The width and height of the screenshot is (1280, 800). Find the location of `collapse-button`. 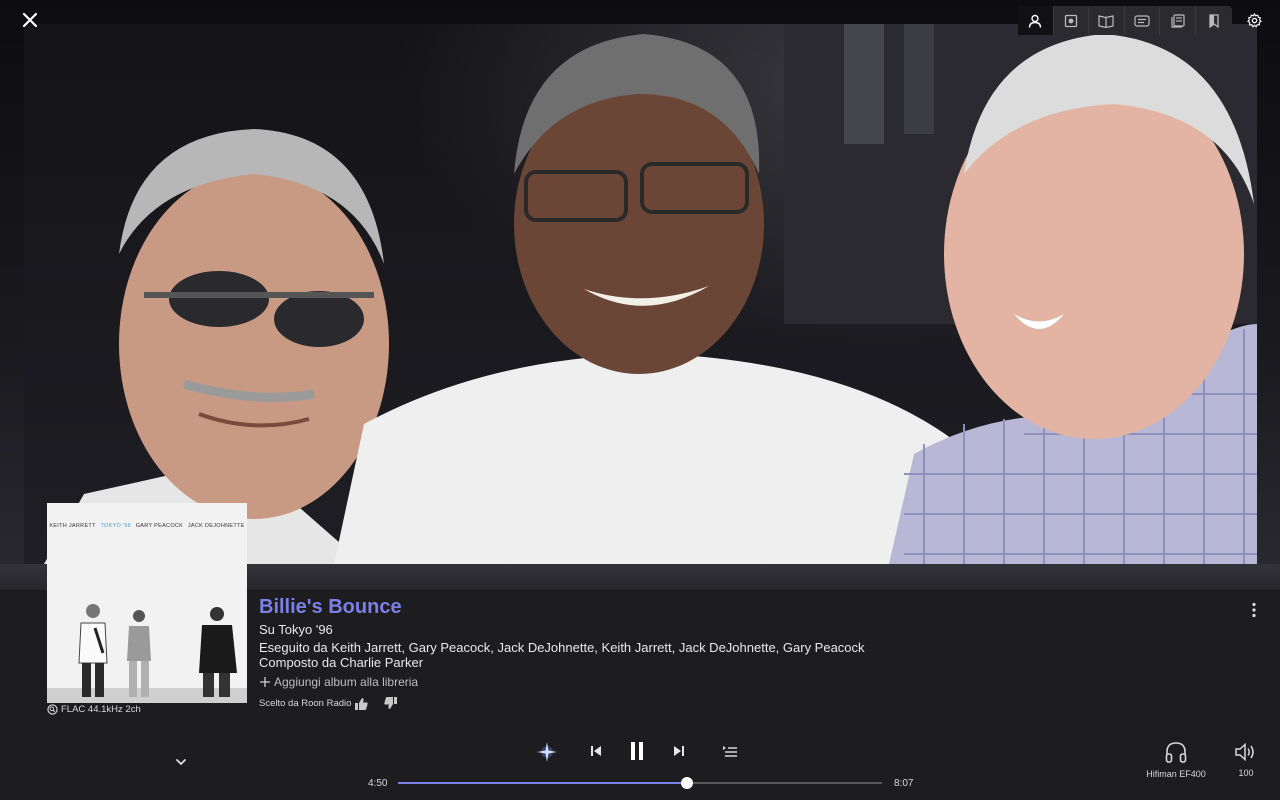

collapse-button is located at coordinates (182, 761).